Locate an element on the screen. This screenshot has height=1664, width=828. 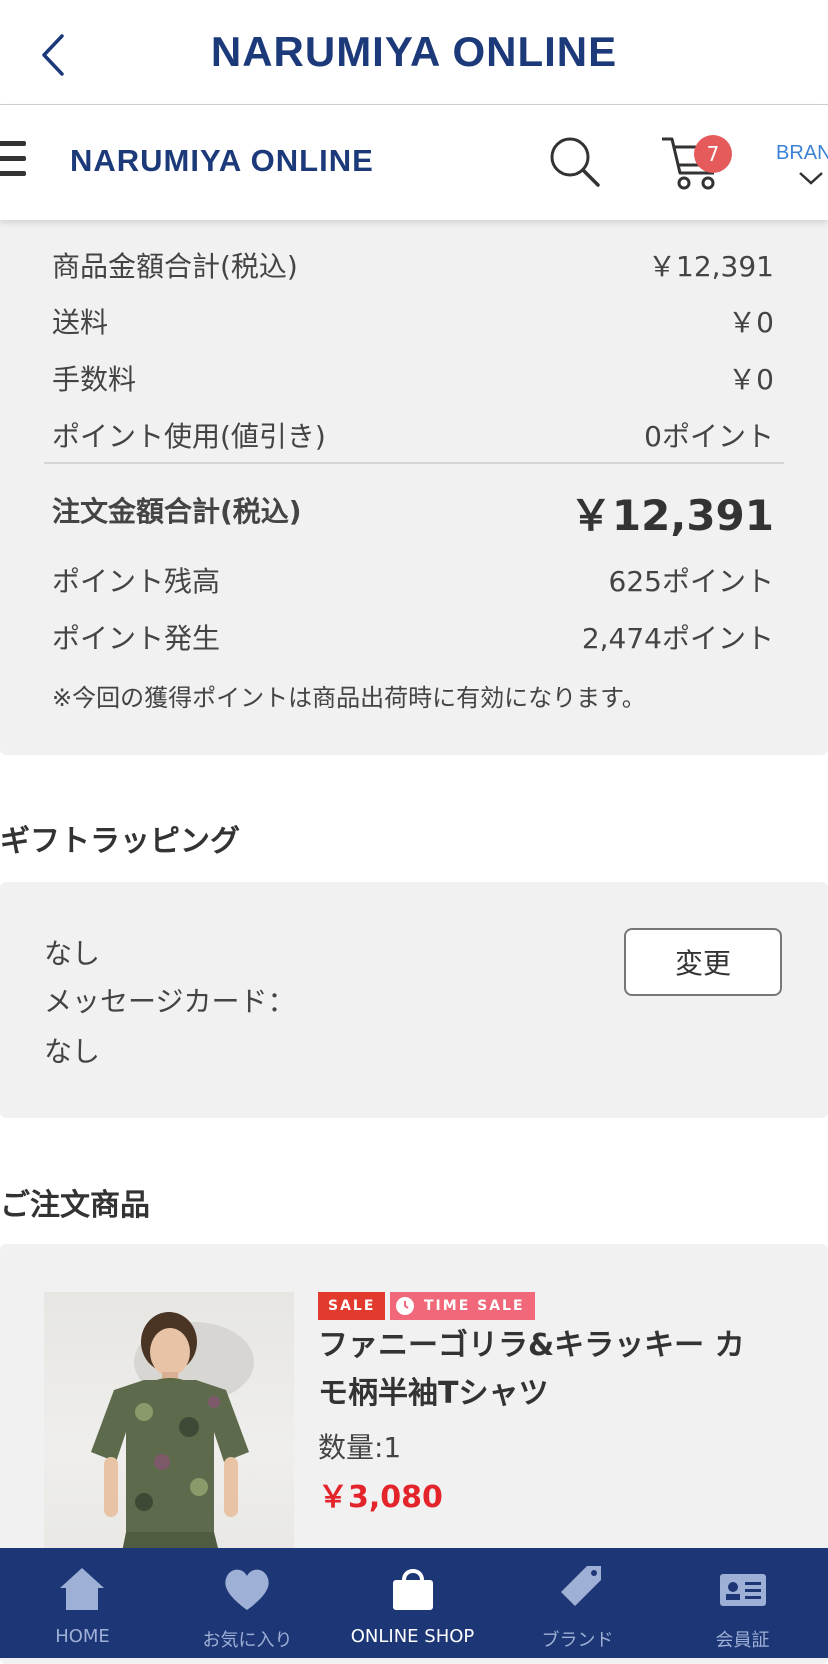
summary-label: 送料 is located at coordinates (80, 322).